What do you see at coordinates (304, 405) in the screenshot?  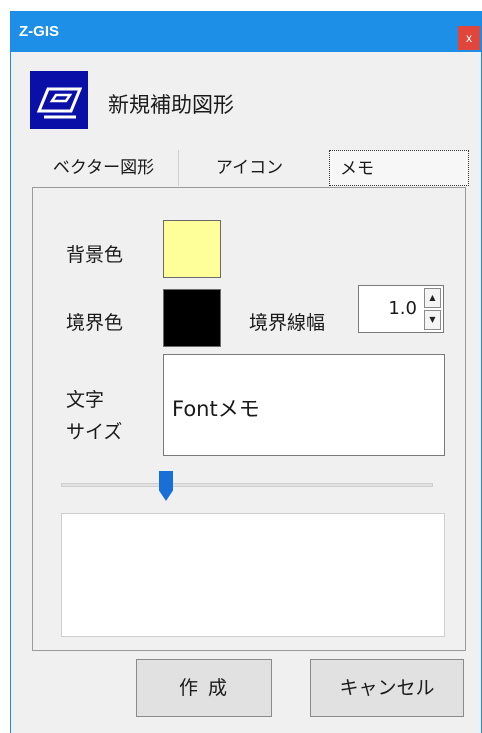 I see `font-preview-box: Fontメモ` at bounding box center [304, 405].